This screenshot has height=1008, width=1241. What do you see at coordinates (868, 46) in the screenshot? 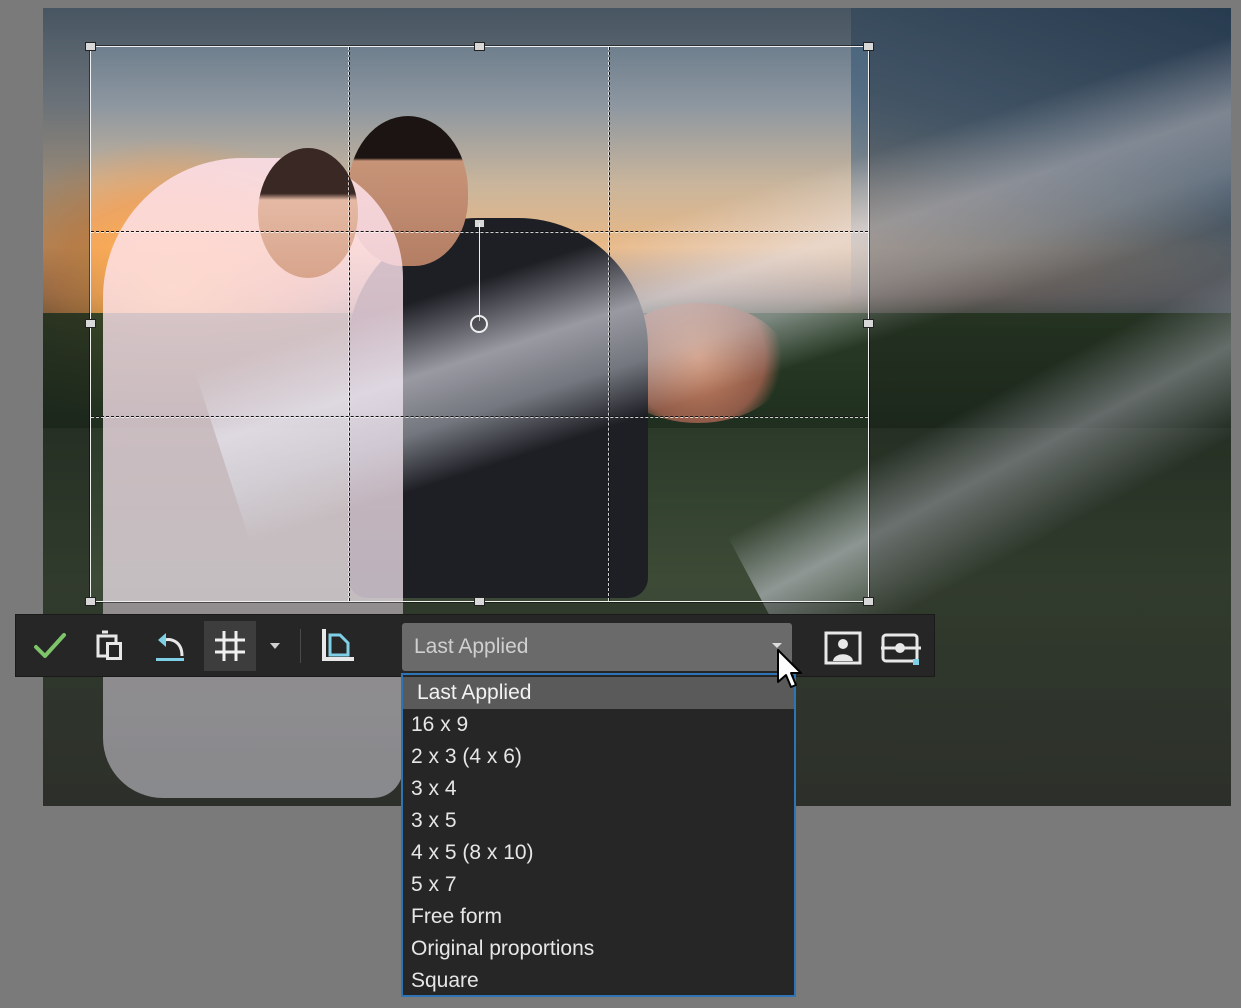
I see `crop-handle-top-right` at bounding box center [868, 46].